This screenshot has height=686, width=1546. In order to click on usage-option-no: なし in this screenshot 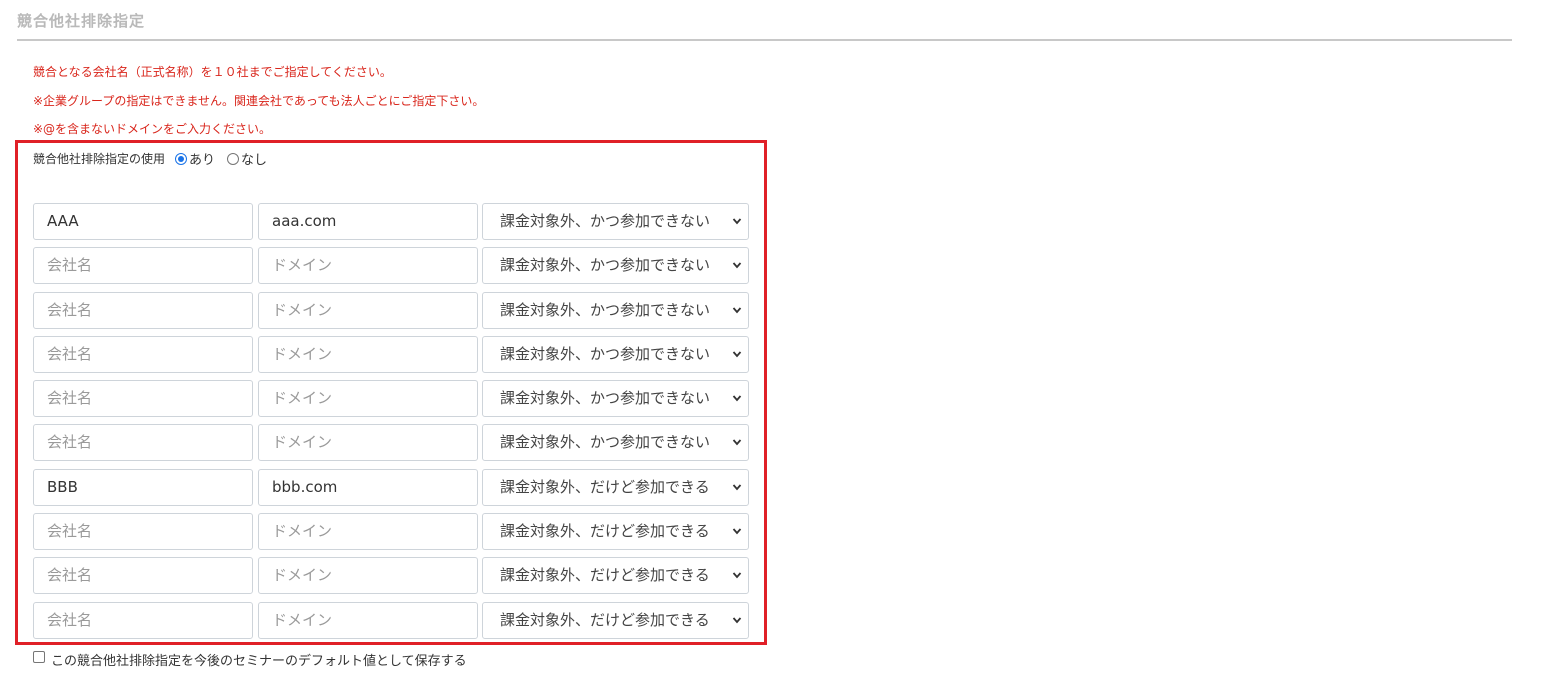, I will do `click(247, 158)`.